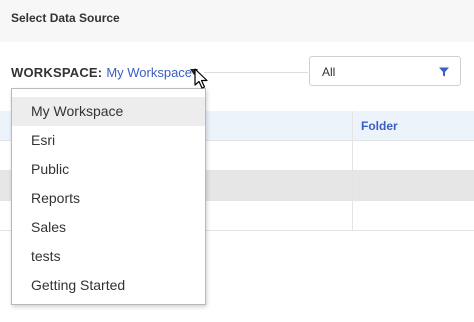 The width and height of the screenshot is (474, 322). I want to click on menu-item-tests: tests, so click(108, 256).